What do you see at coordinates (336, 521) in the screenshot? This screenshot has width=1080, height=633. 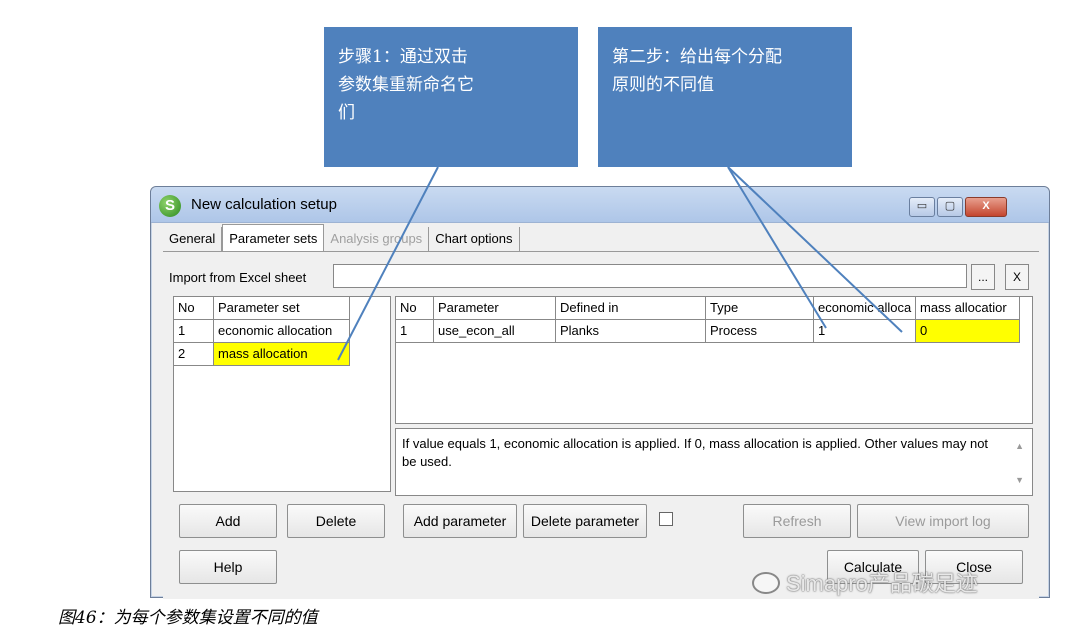 I see `delete-parameter-set-button: Delete` at bounding box center [336, 521].